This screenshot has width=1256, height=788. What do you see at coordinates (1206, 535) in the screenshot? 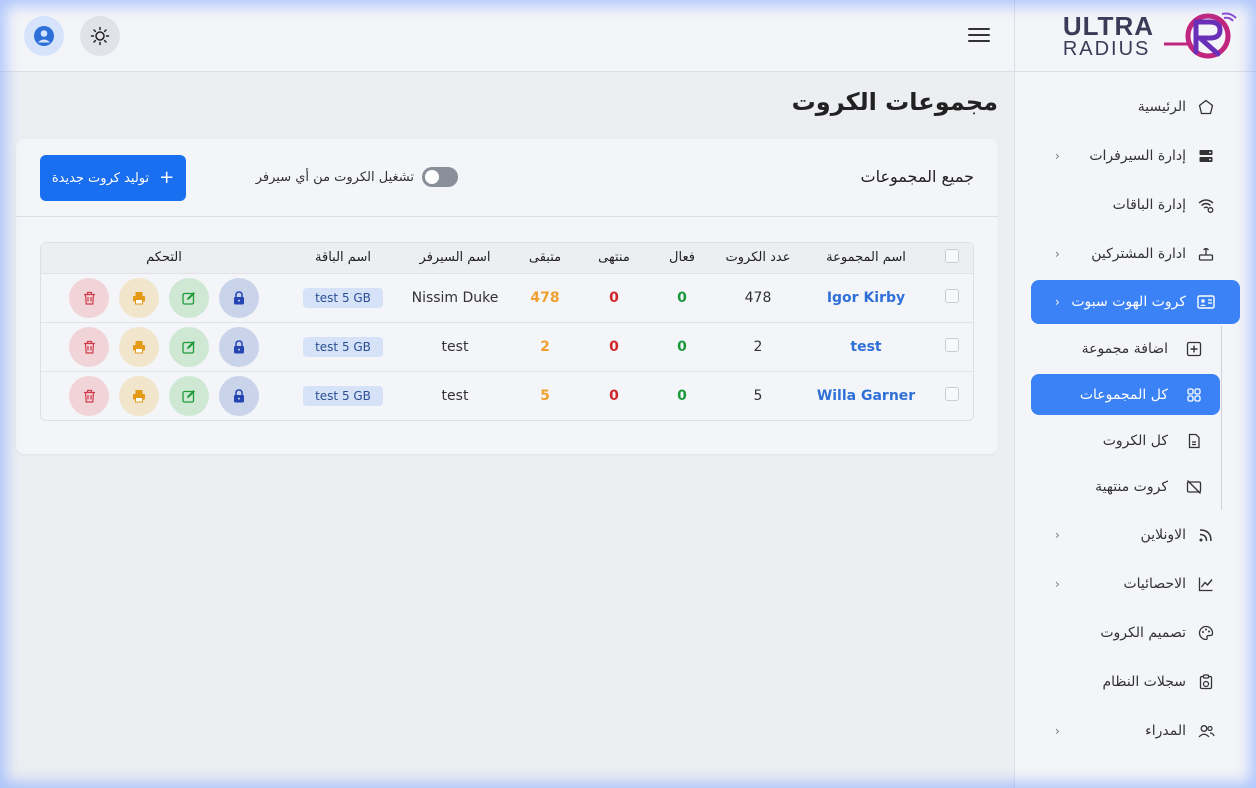
I see `rss-icon` at bounding box center [1206, 535].